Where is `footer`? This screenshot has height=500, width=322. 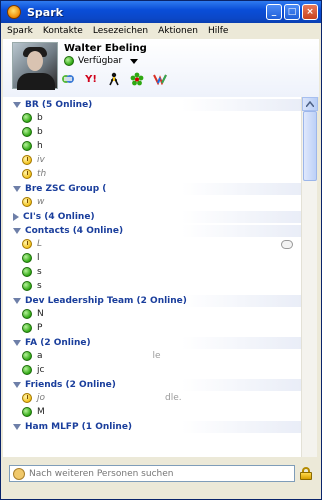 footer is located at coordinates (161, 479).